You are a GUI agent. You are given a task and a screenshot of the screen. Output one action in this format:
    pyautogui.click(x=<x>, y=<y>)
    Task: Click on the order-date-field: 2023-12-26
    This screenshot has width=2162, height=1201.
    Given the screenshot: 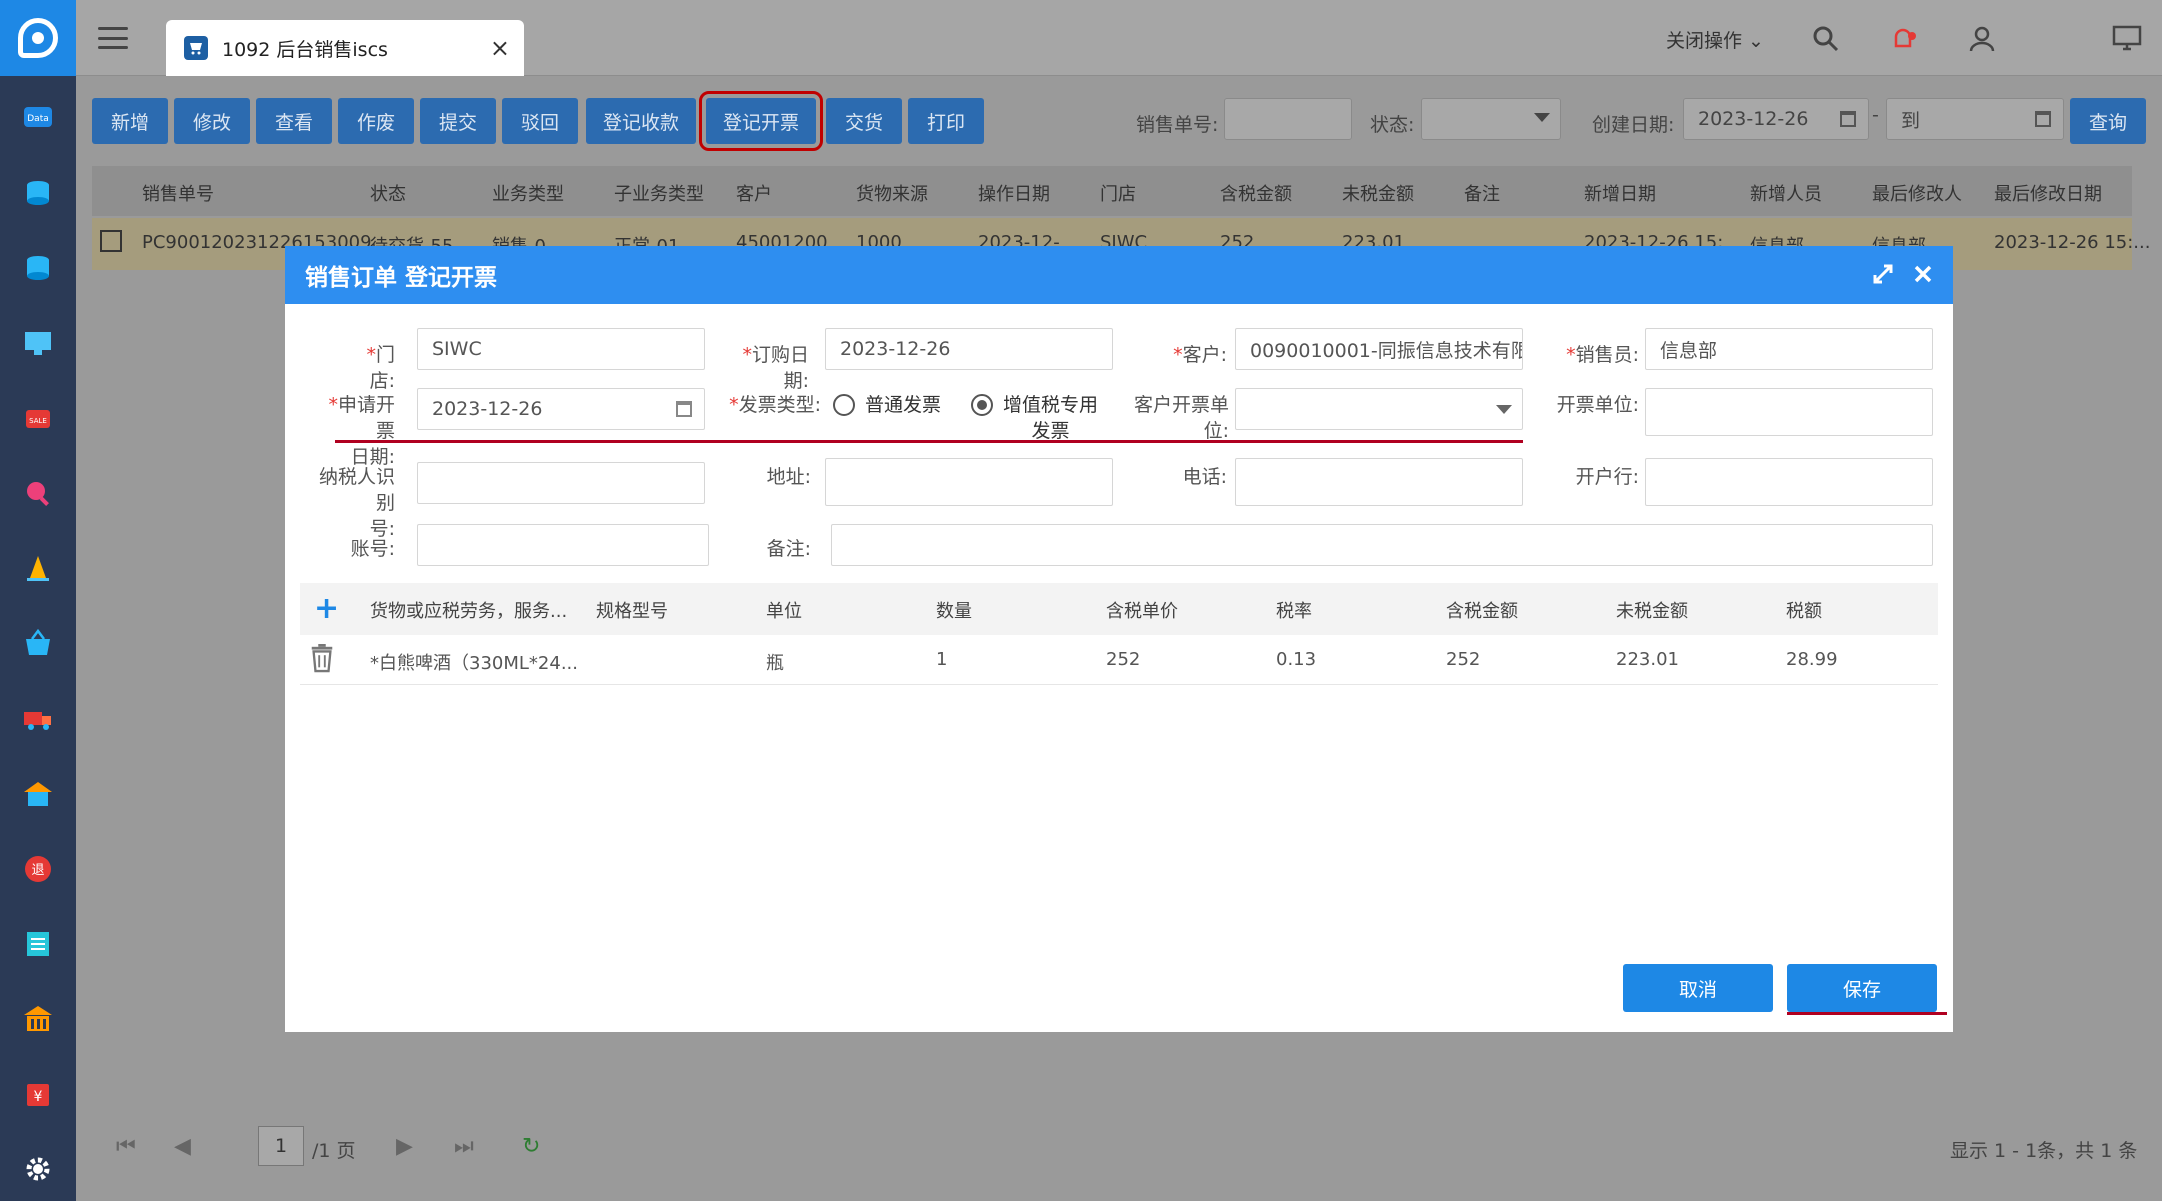 What is the action you would take?
    pyautogui.click(x=969, y=349)
    